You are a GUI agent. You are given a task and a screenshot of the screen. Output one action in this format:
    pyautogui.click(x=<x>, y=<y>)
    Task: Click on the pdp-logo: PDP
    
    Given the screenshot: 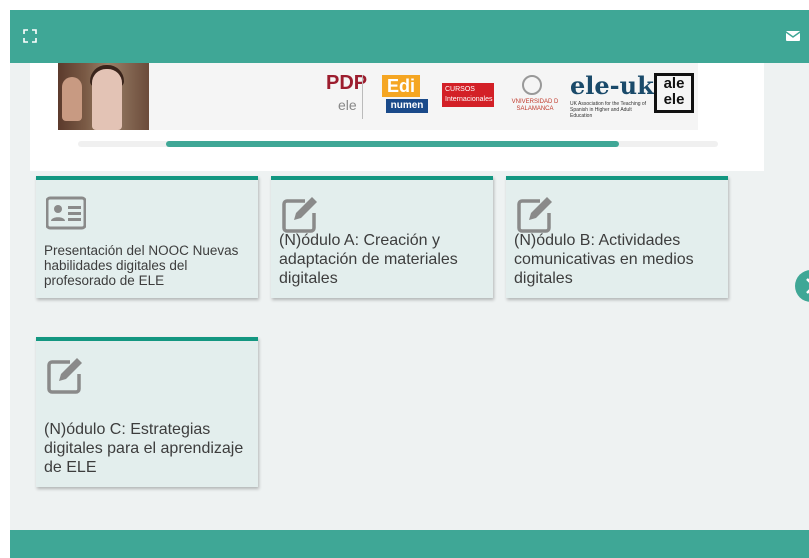 What is the action you would take?
    pyautogui.click(x=347, y=83)
    